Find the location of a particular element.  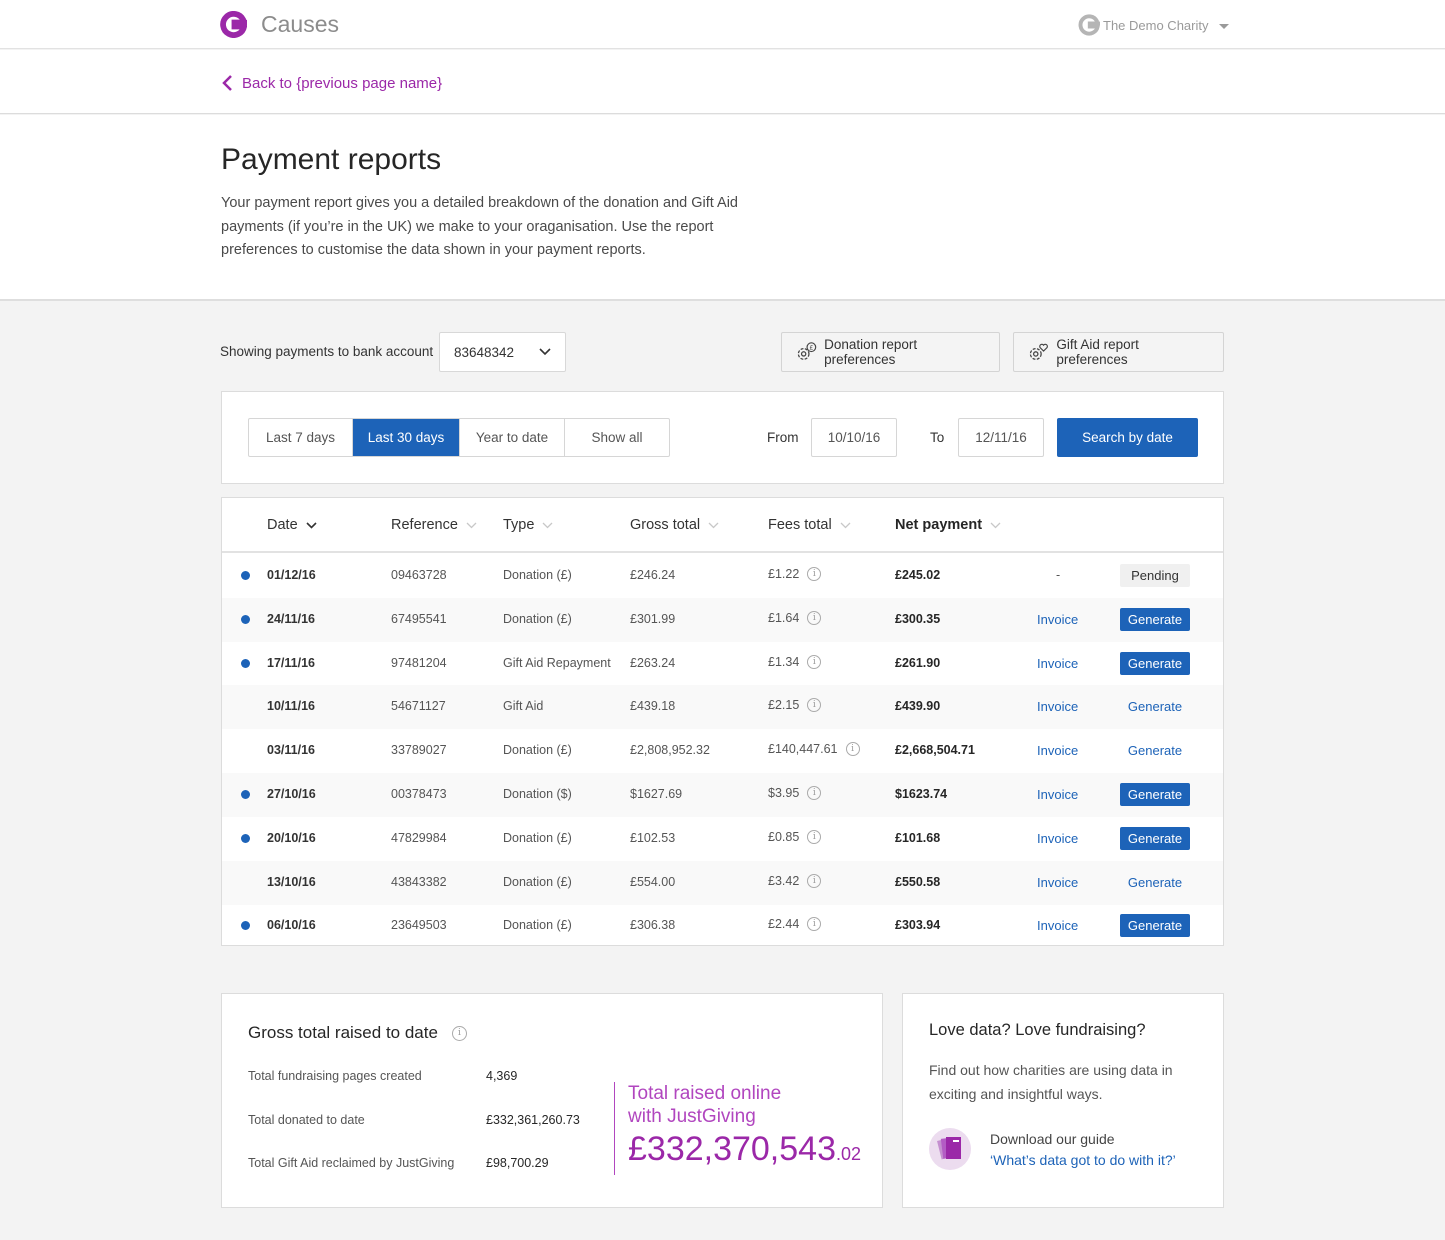

bank-account-value: 83648342 is located at coordinates (484, 352).